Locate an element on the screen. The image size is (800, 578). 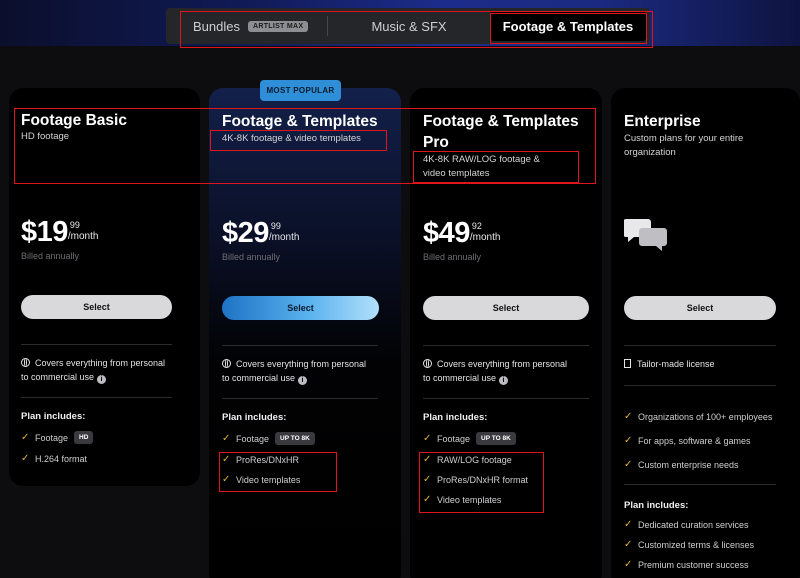
select-button-enterprise: Select is located at coordinates (700, 308).